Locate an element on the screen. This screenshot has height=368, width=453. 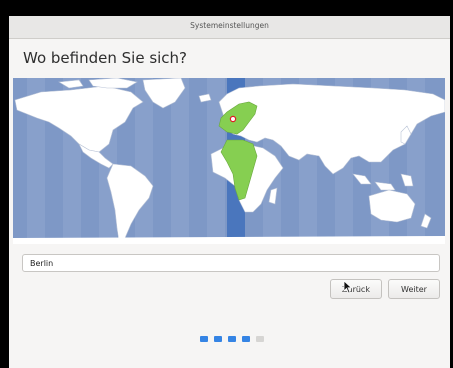
window-title: Systemeinstellungen is located at coordinates (229, 25).